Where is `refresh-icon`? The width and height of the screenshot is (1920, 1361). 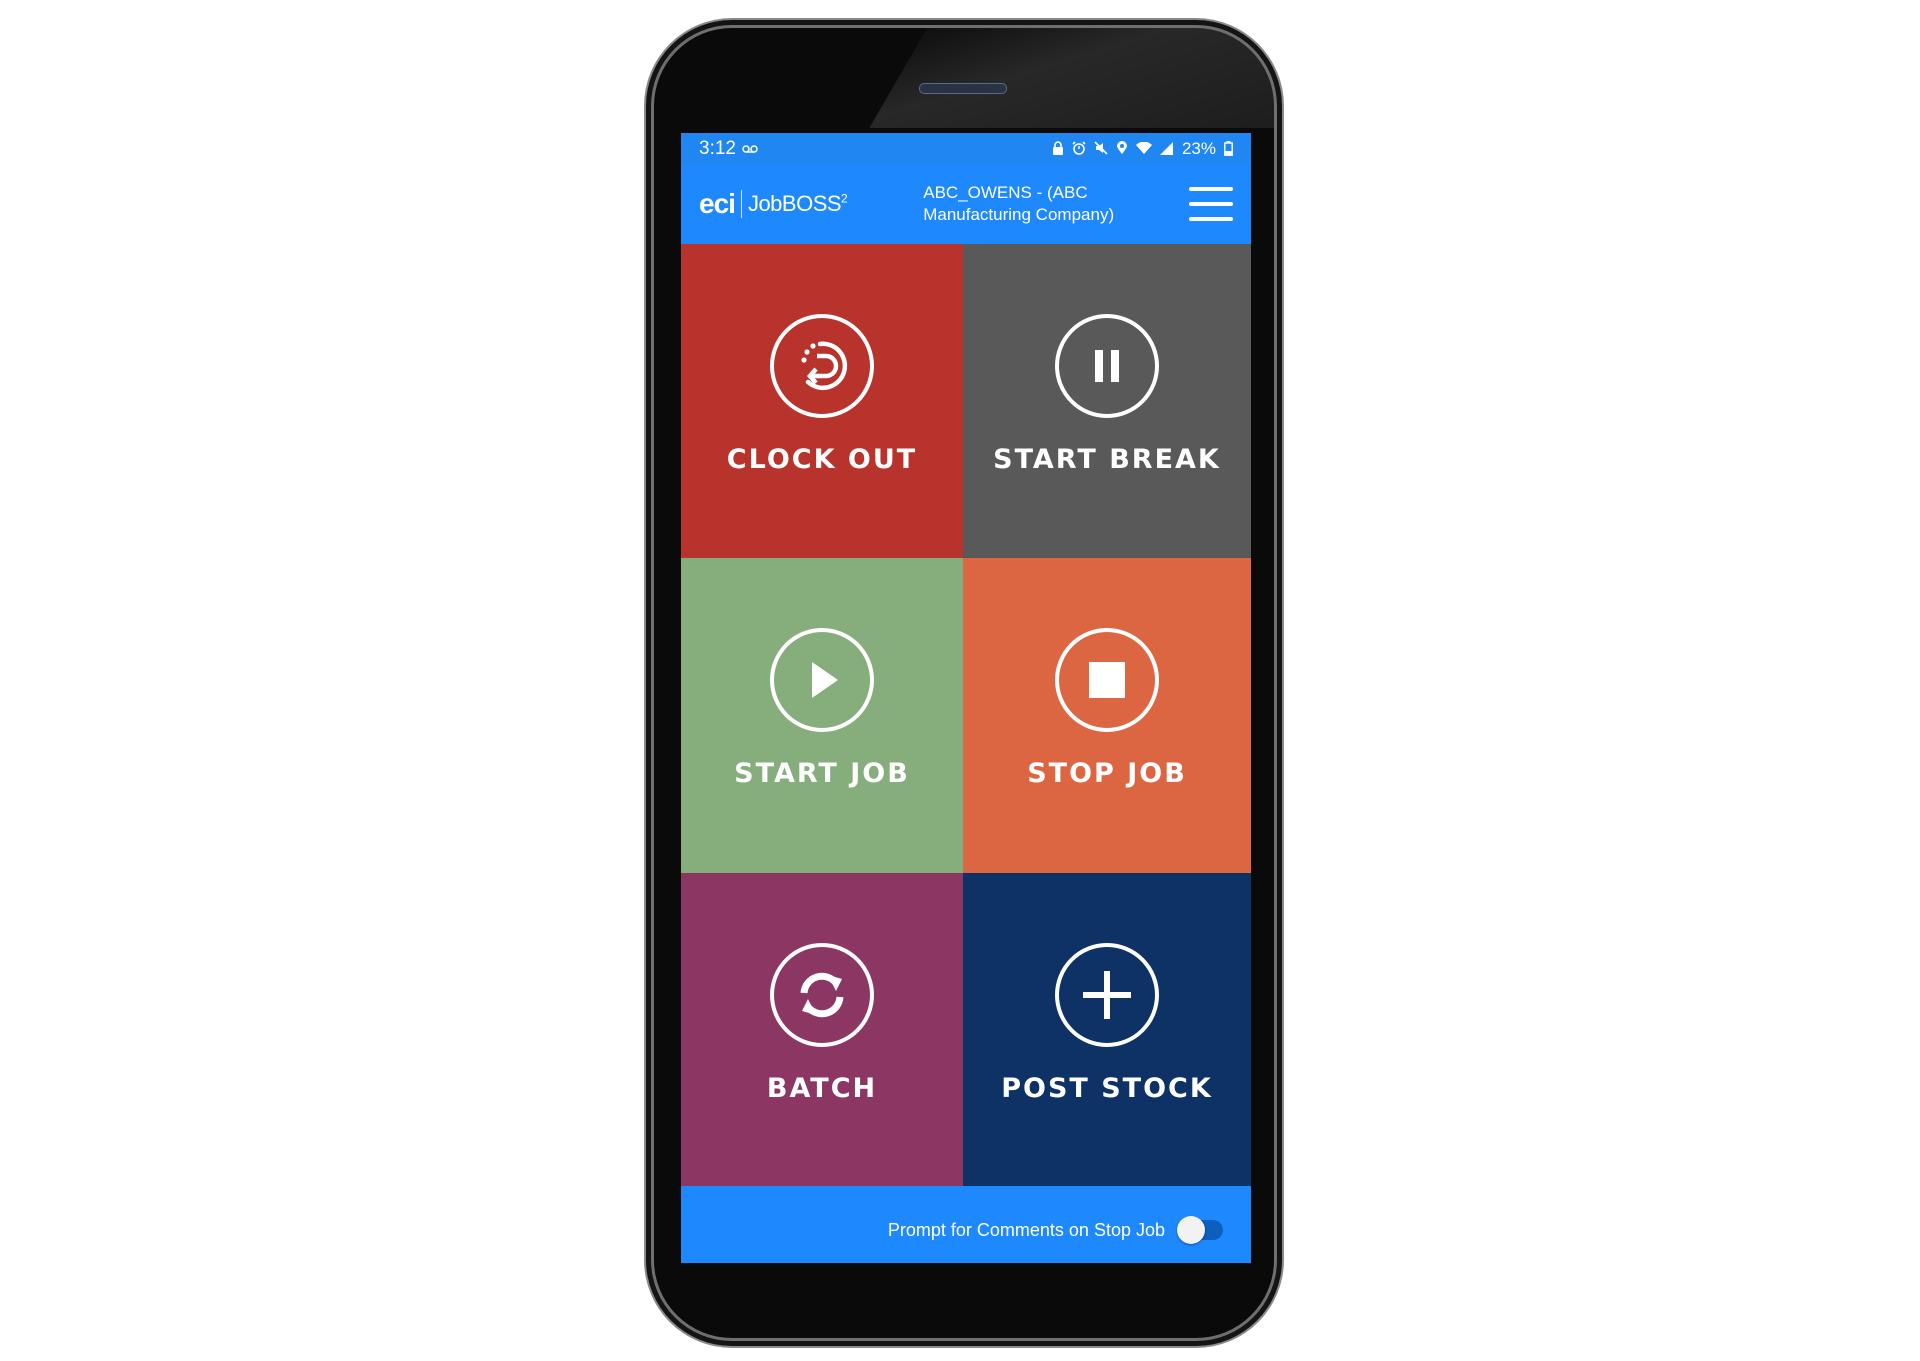 refresh-icon is located at coordinates (822, 995).